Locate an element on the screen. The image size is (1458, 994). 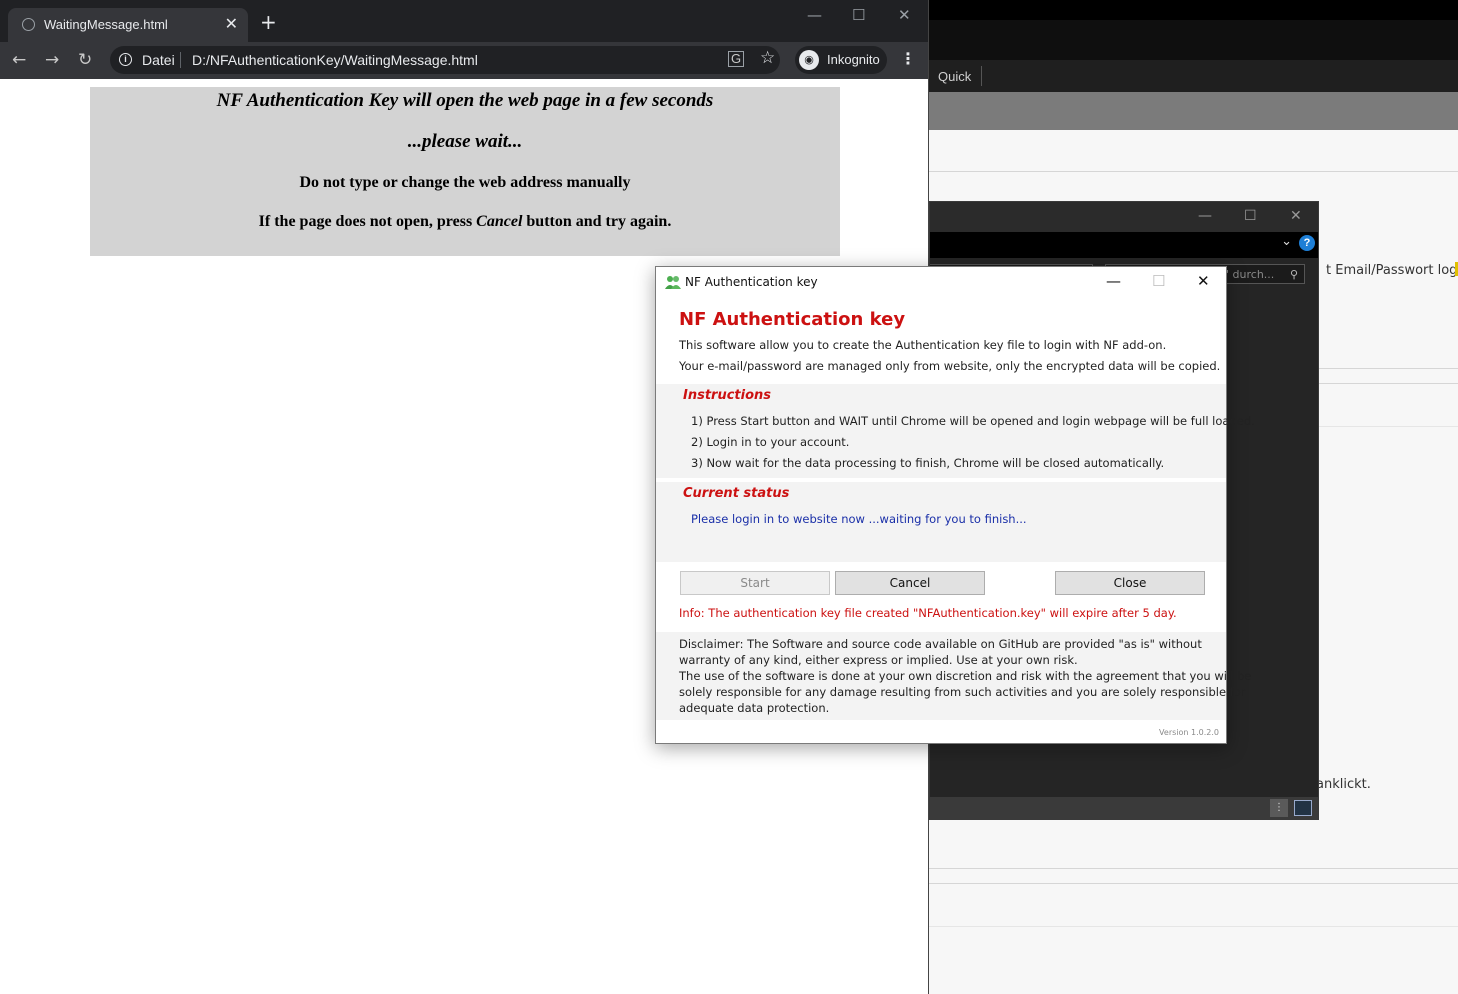
background-toolbar is located at coordinates (1193, 76).